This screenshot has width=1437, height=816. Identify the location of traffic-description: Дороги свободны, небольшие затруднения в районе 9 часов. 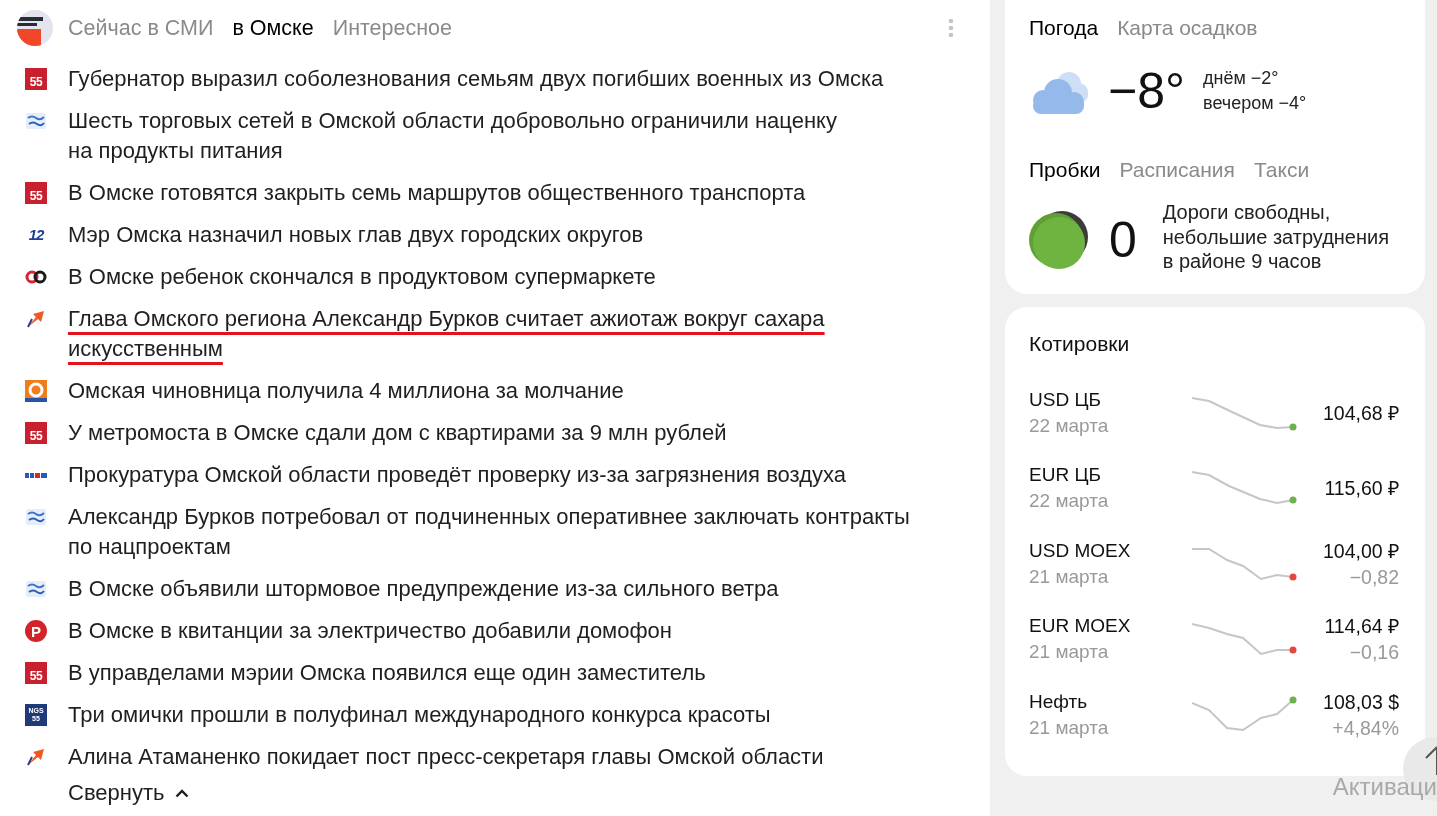
(1276, 237).